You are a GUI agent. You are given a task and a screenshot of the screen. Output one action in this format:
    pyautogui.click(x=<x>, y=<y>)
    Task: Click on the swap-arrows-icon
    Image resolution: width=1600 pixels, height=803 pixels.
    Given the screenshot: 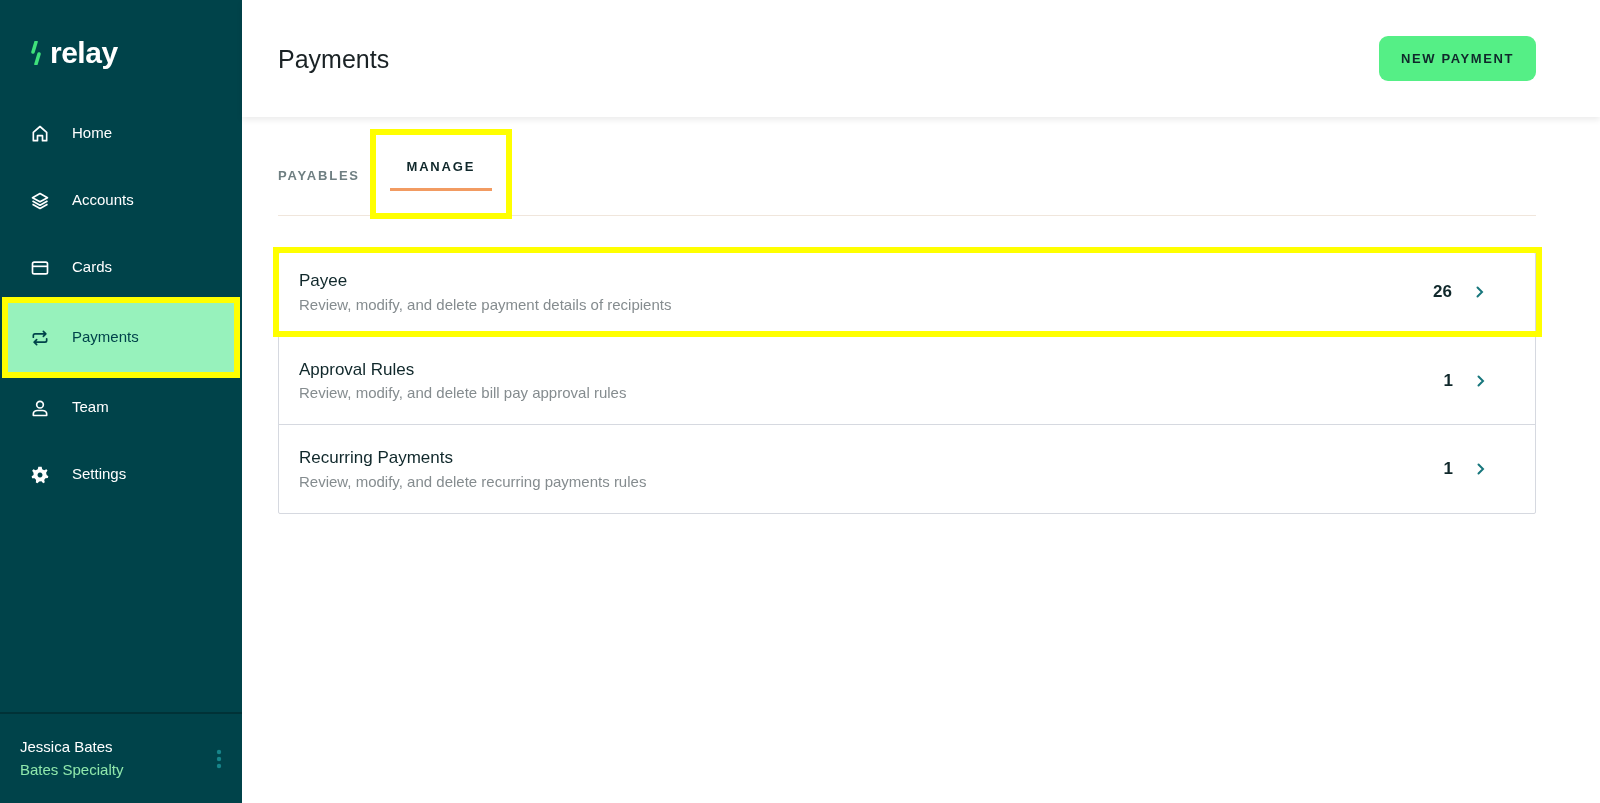 What is the action you would take?
    pyautogui.click(x=40, y=337)
    